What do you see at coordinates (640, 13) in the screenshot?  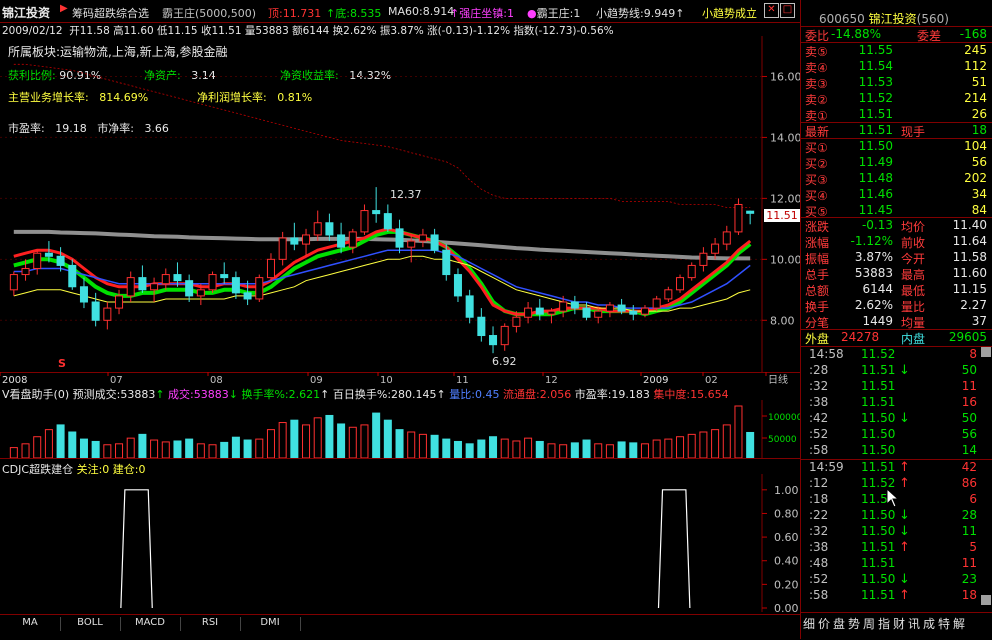 I see `trend-line-value: 小趋势线:9.949↑` at bounding box center [640, 13].